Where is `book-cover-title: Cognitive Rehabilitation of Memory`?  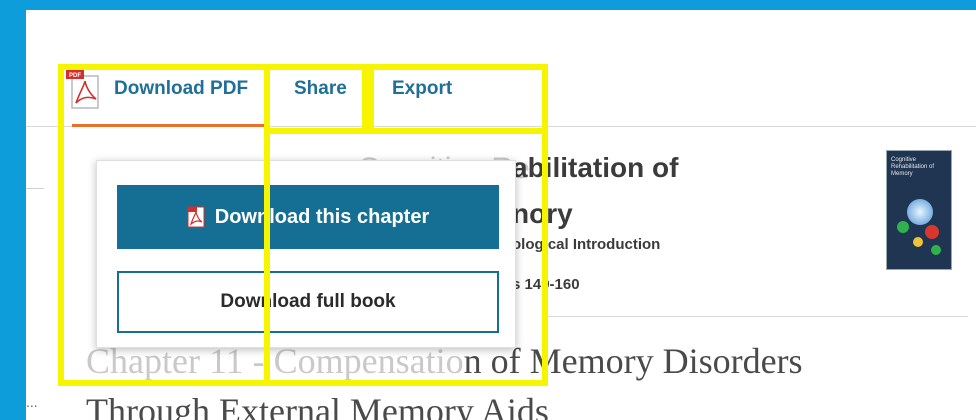
book-cover-title: Cognitive Rehabilitation of Memory is located at coordinates (913, 167).